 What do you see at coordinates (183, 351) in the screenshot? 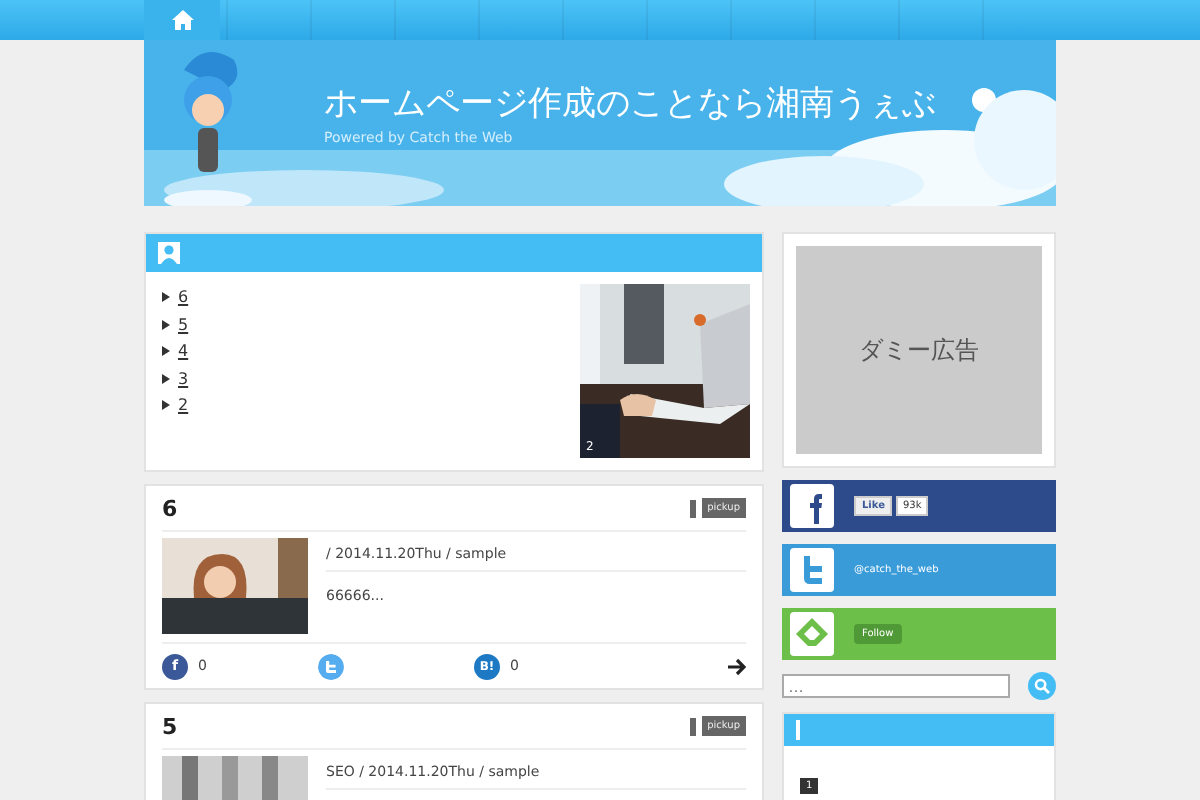
I see `post-link: 4` at bounding box center [183, 351].